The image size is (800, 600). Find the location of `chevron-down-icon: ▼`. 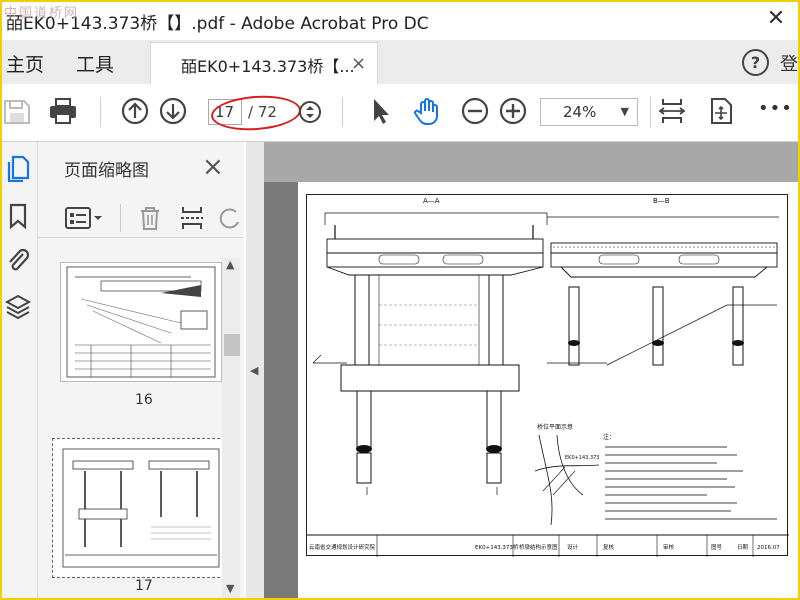

chevron-down-icon: ▼ is located at coordinates (624, 111).